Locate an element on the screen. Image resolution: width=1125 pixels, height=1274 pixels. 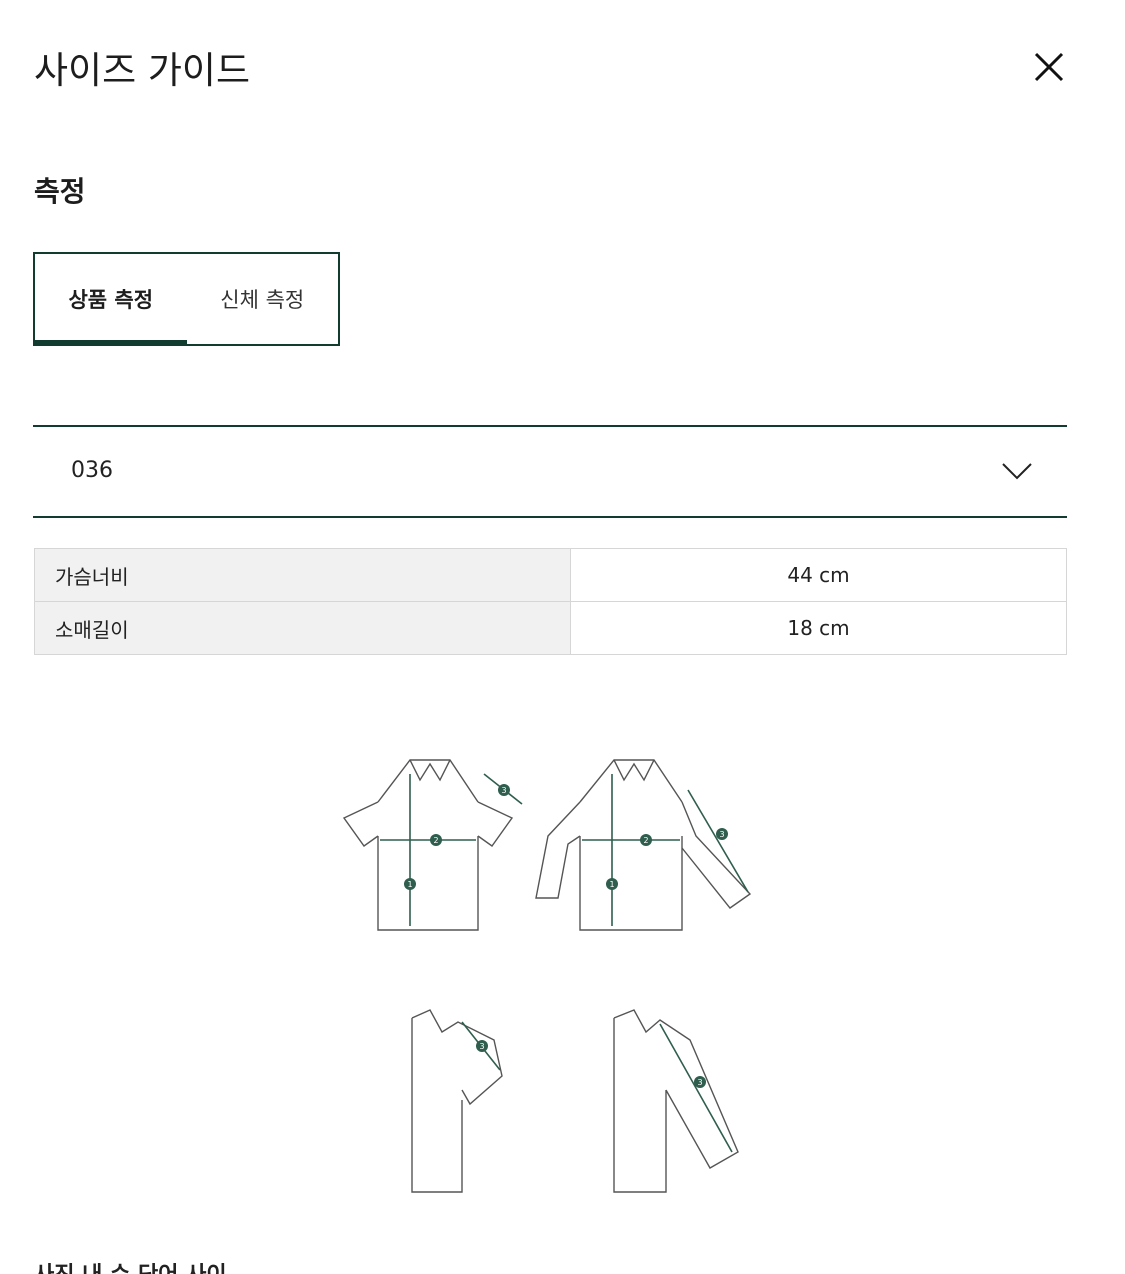
close-icon is located at coordinates (1049, 67).